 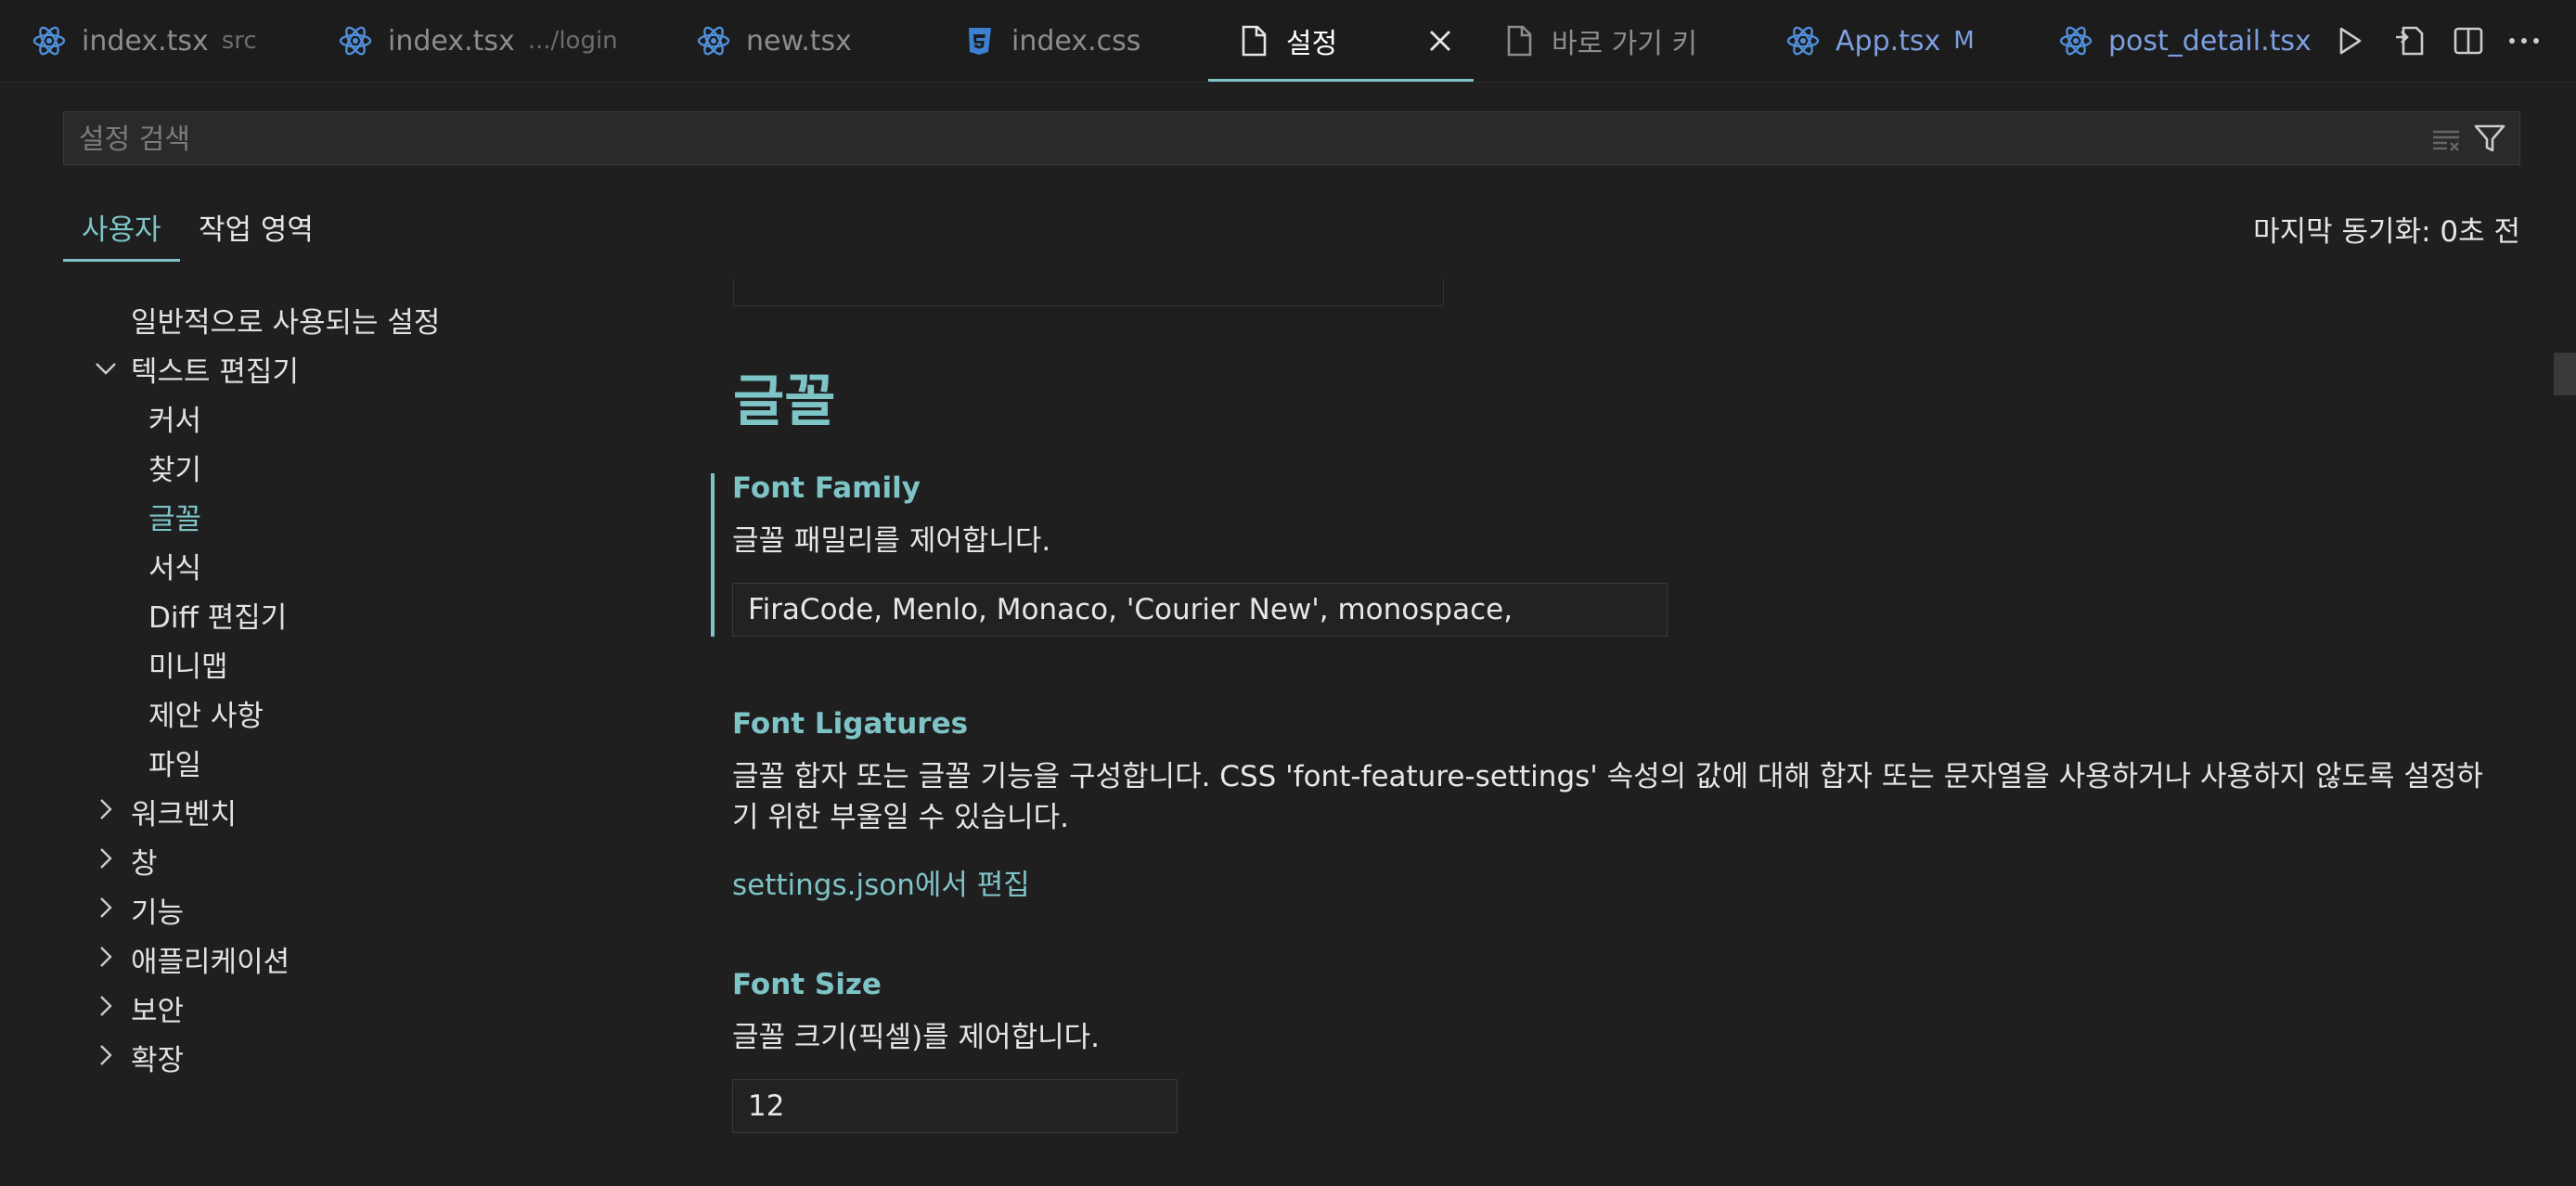 I want to click on tab-label: App.tsx, so click(x=1888, y=41).